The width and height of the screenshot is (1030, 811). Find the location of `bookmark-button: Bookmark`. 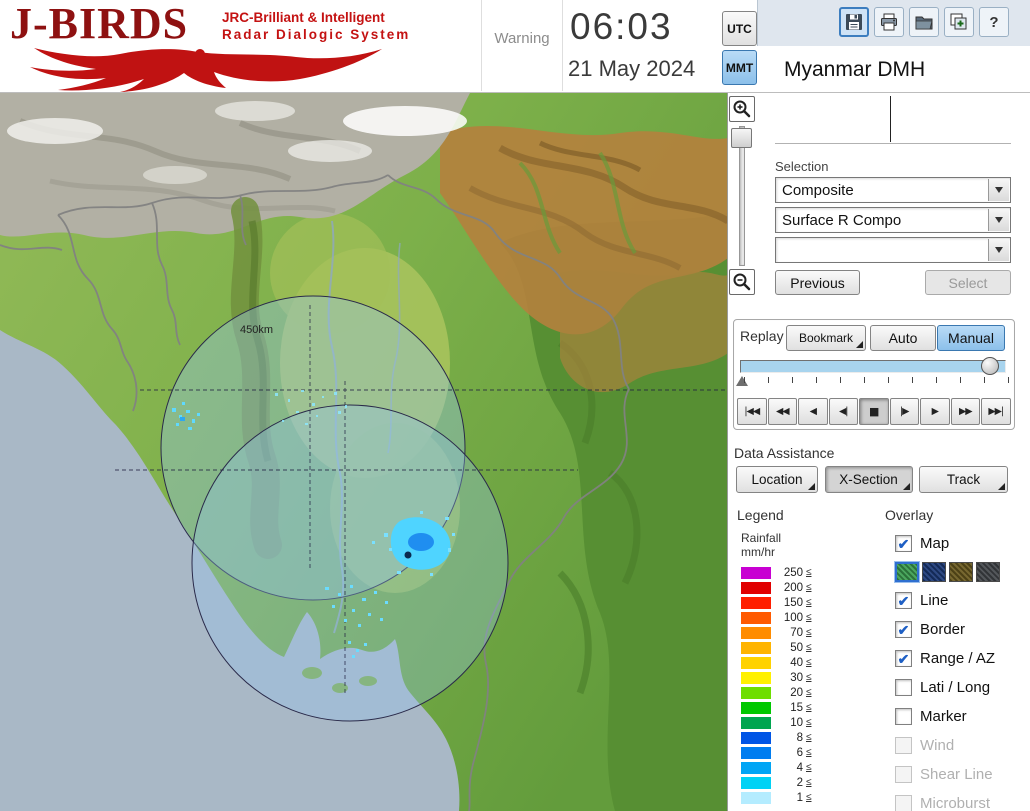

bookmark-button: Bookmark is located at coordinates (826, 338).